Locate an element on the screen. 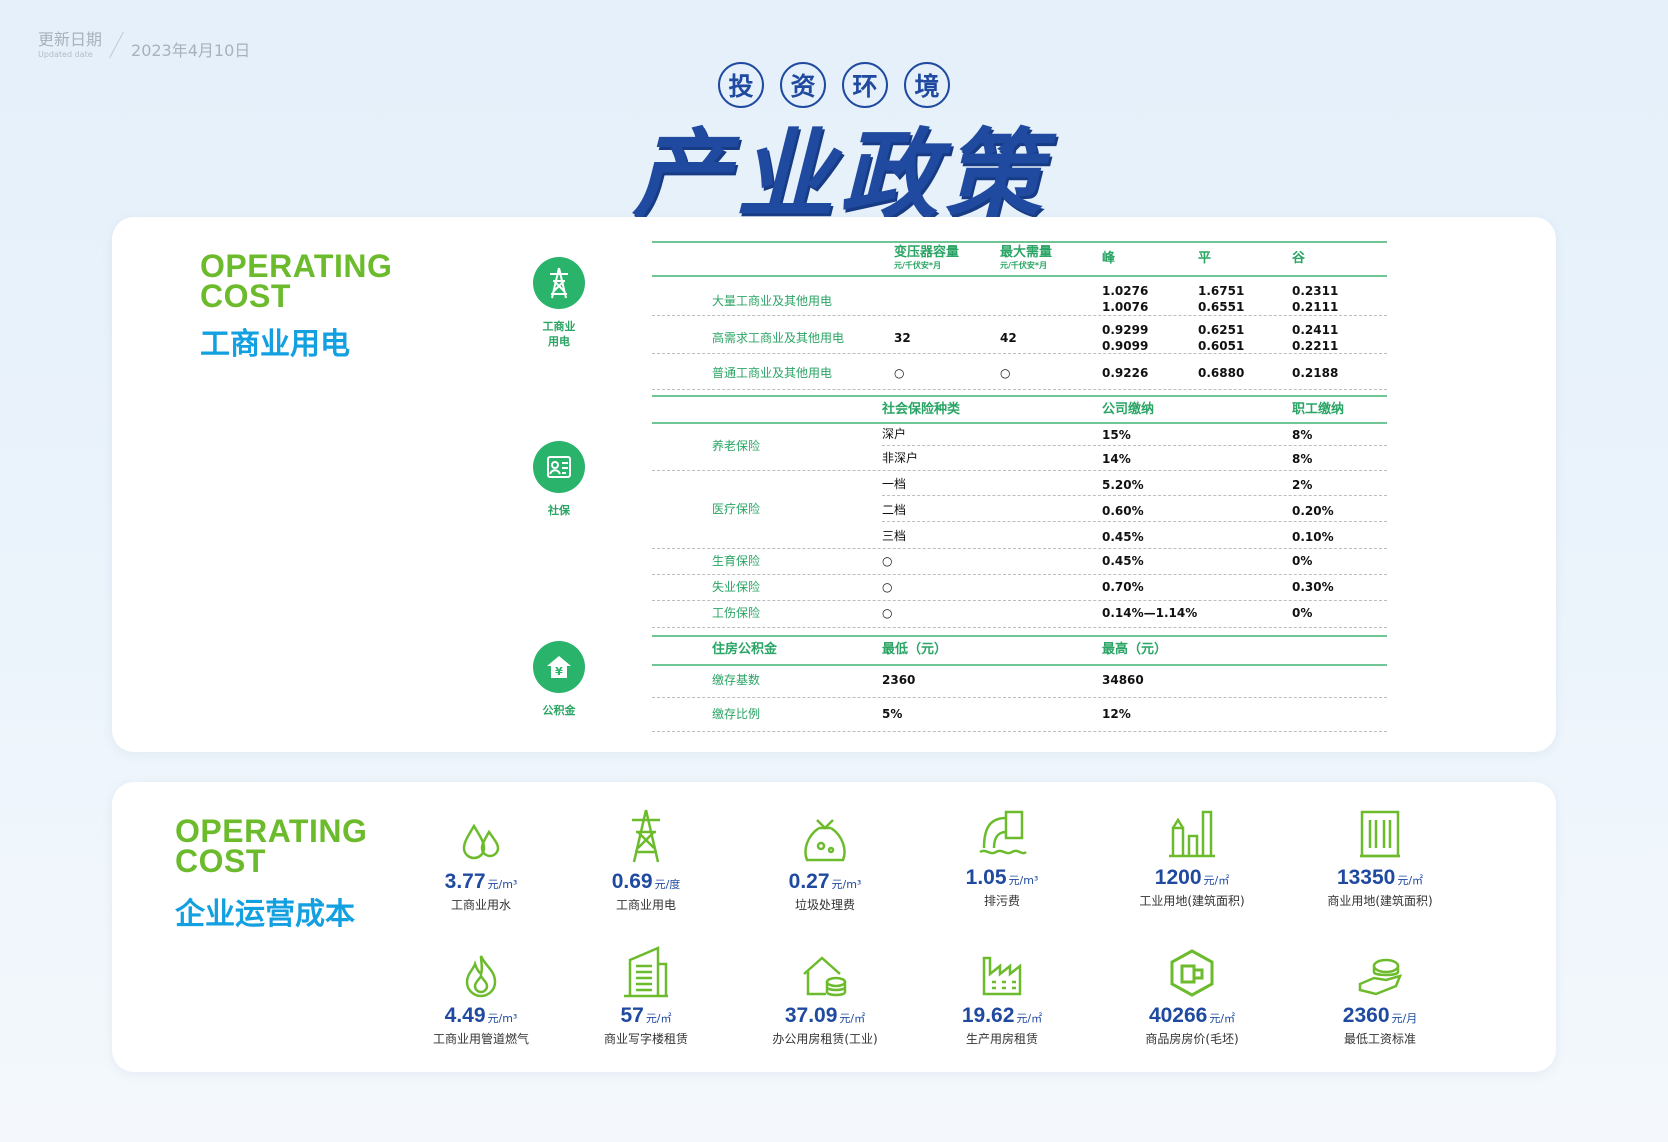 The height and width of the screenshot is (1142, 1668). company-rate: 0.45% is located at coordinates (1123, 537).